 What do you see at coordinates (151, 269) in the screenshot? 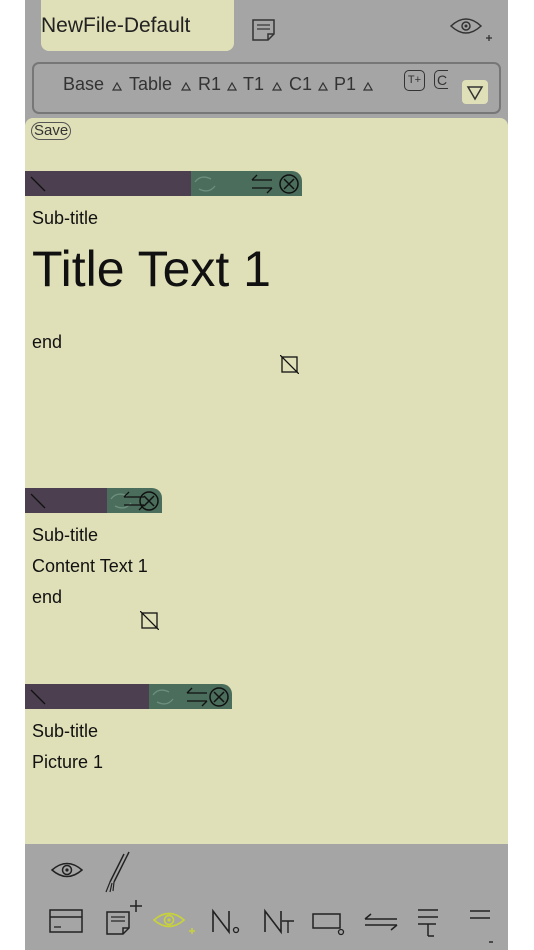
I see `section-title: Title Text 1` at bounding box center [151, 269].